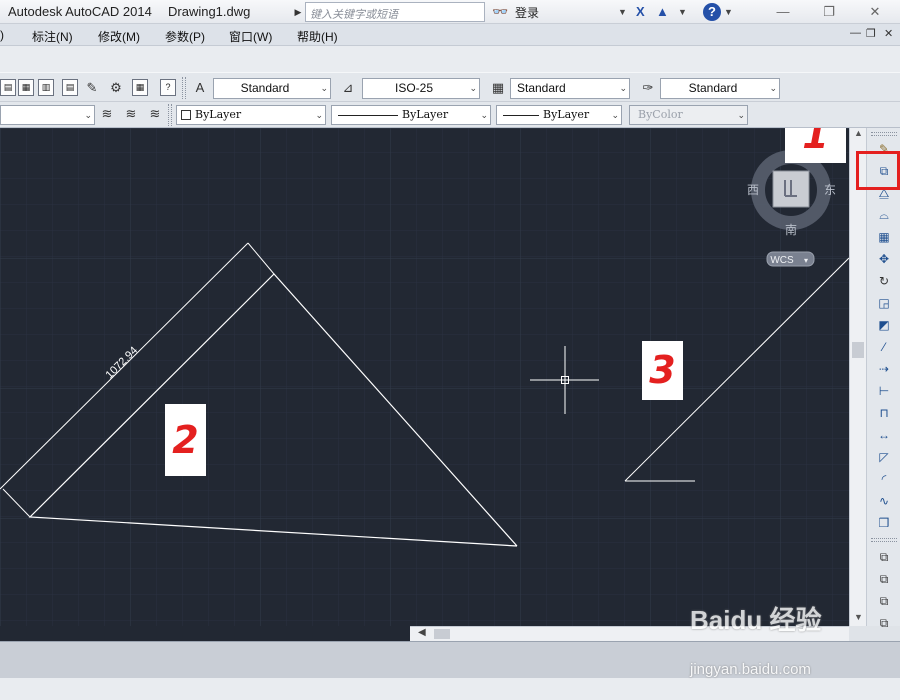 This screenshot has width=900, height=700. Describe the element at coordinates (884, 325) in the screenshot. I see `stretch-icon: ◩` at that location.